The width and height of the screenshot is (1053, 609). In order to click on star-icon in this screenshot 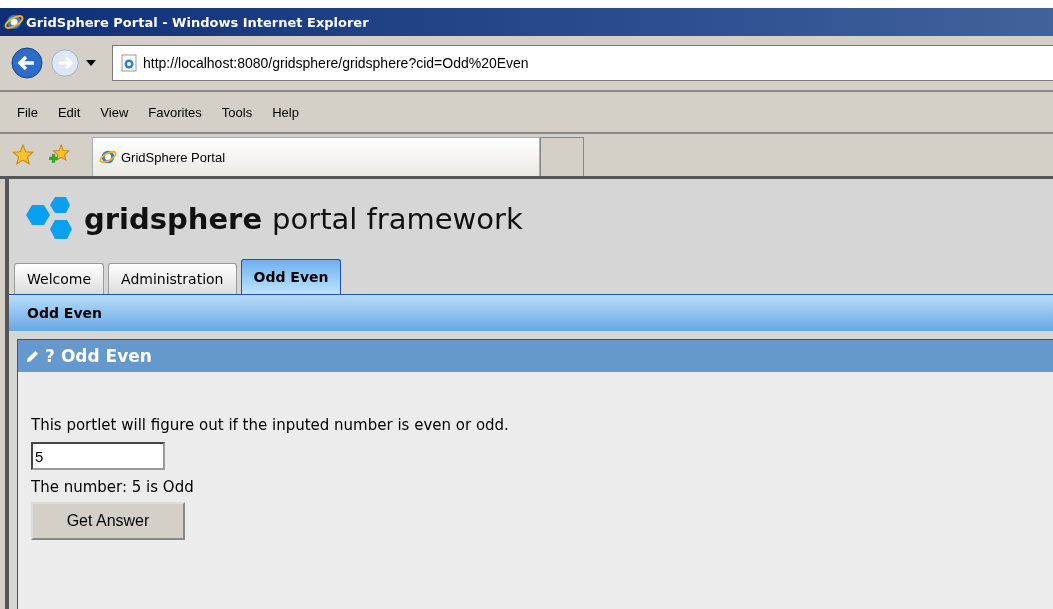, I will do `click(23, 155)`.